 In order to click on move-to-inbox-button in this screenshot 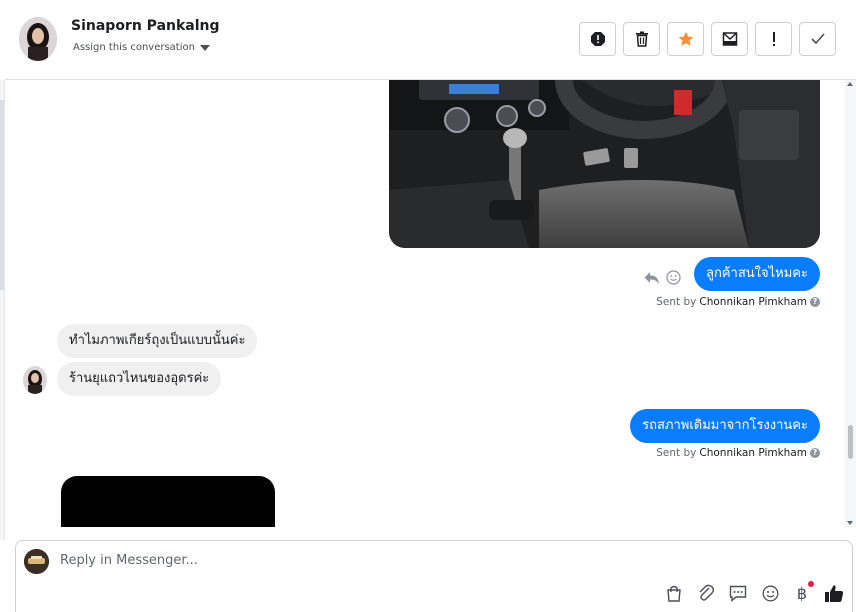, I will do `click(729, 39)`.